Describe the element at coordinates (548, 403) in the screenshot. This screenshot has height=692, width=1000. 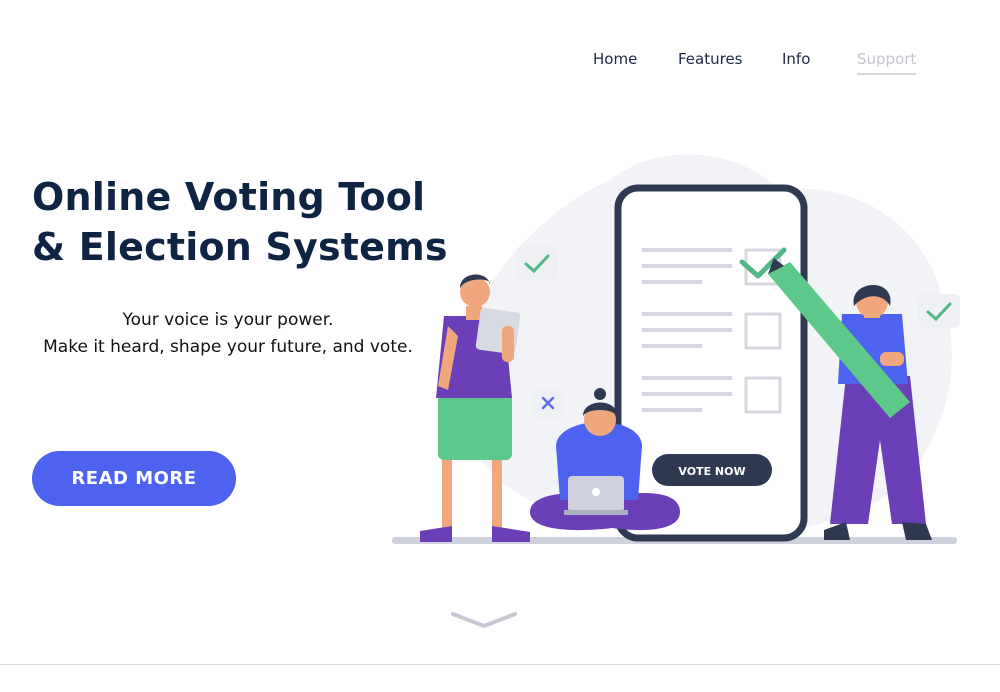
I see `close-bubble` at that location.